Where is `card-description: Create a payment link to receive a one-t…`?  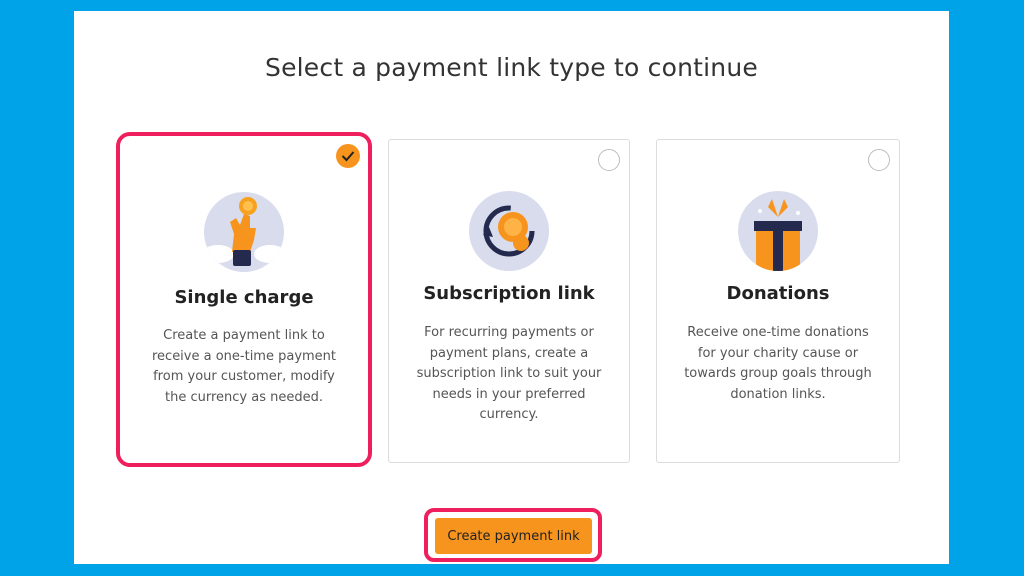
card-description: Create a payment link to receive a one-t… is located at coordinates (244, 366).